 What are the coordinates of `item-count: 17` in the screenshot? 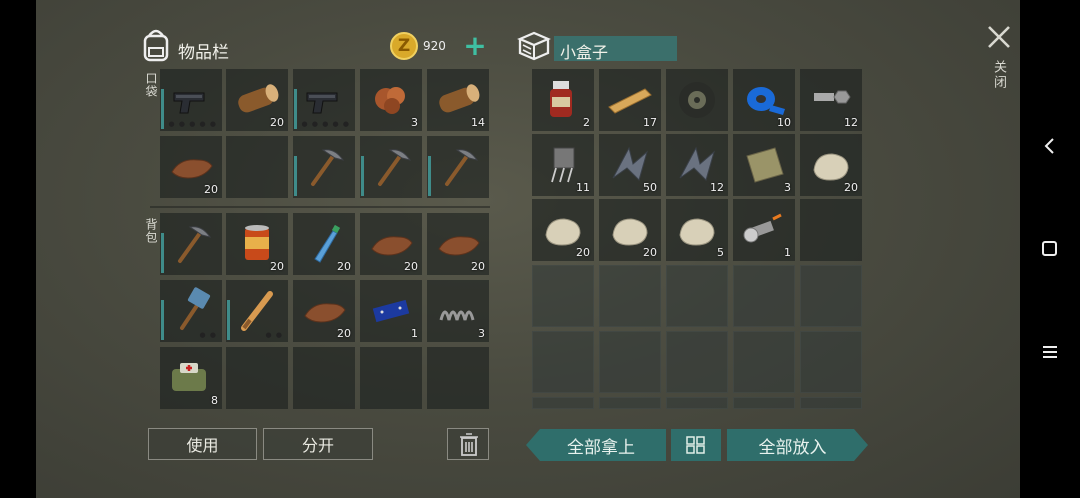 It's located at (650, 122).